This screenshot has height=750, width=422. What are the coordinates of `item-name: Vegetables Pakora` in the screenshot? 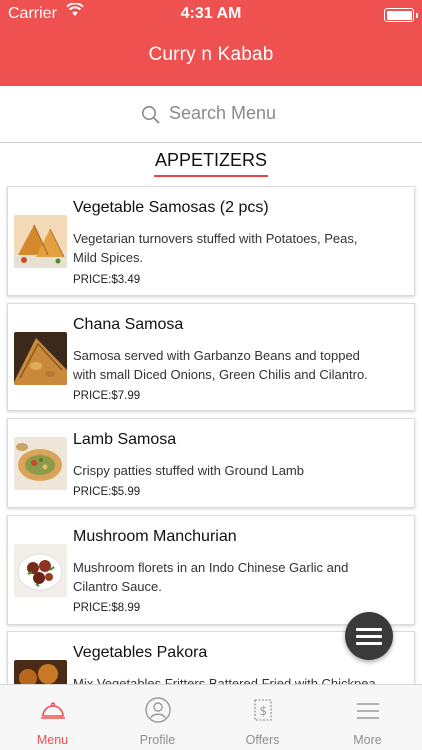 It's located at (140, 652).